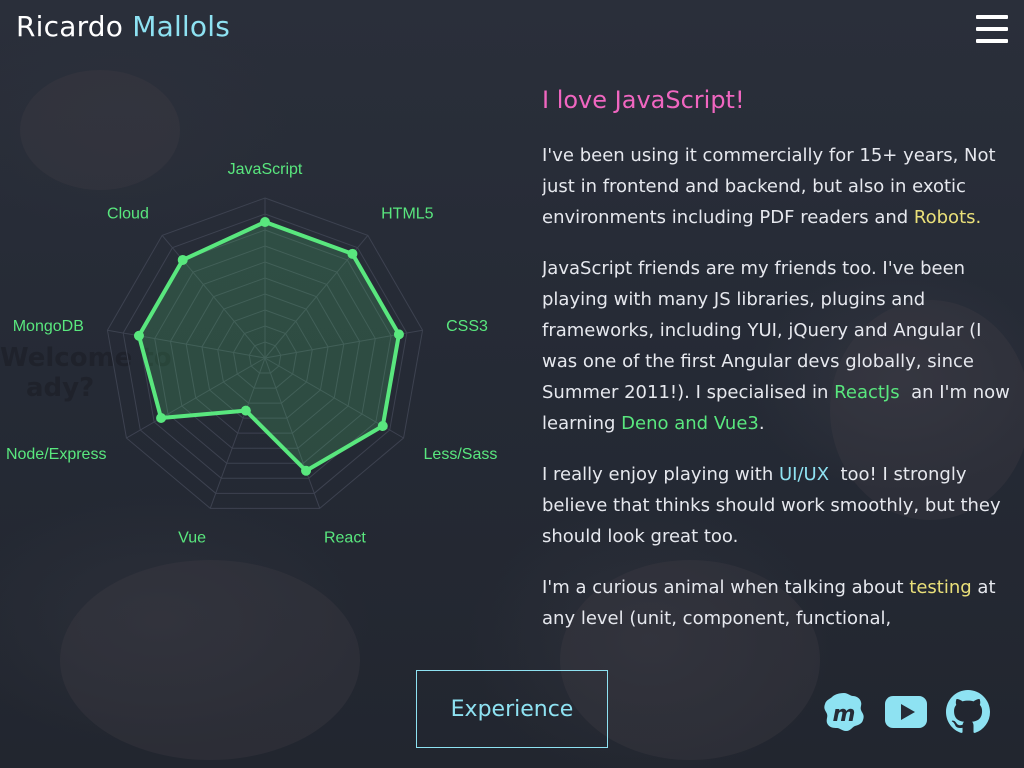  Describe the element at coordinates (690, 423) in the screenshot. I see `deno-vue3-link: Deno and Vue3` at that location.